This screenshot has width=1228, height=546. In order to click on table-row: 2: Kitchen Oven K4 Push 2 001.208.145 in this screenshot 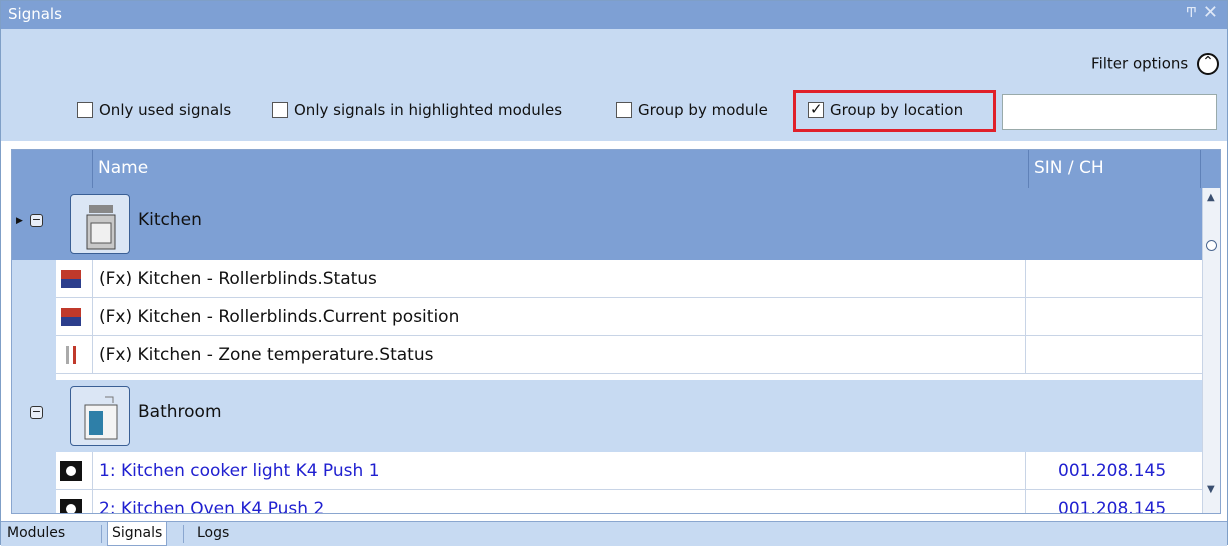, I will do `click(629, 502)`.